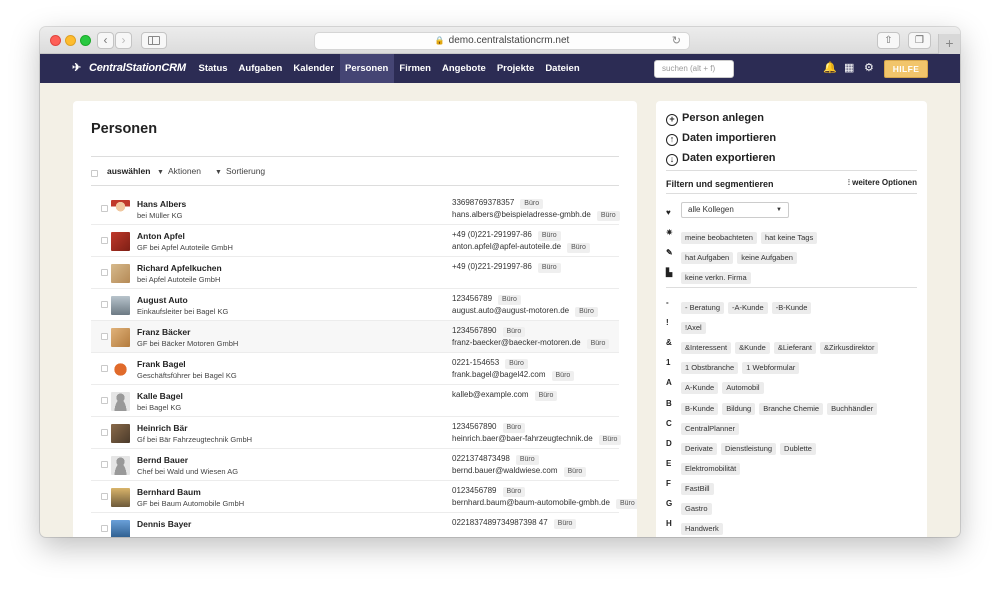 The width and height of the screenshot is (1000, 590). I want to click on tag-filter: - Beratung, so click(703, 308).